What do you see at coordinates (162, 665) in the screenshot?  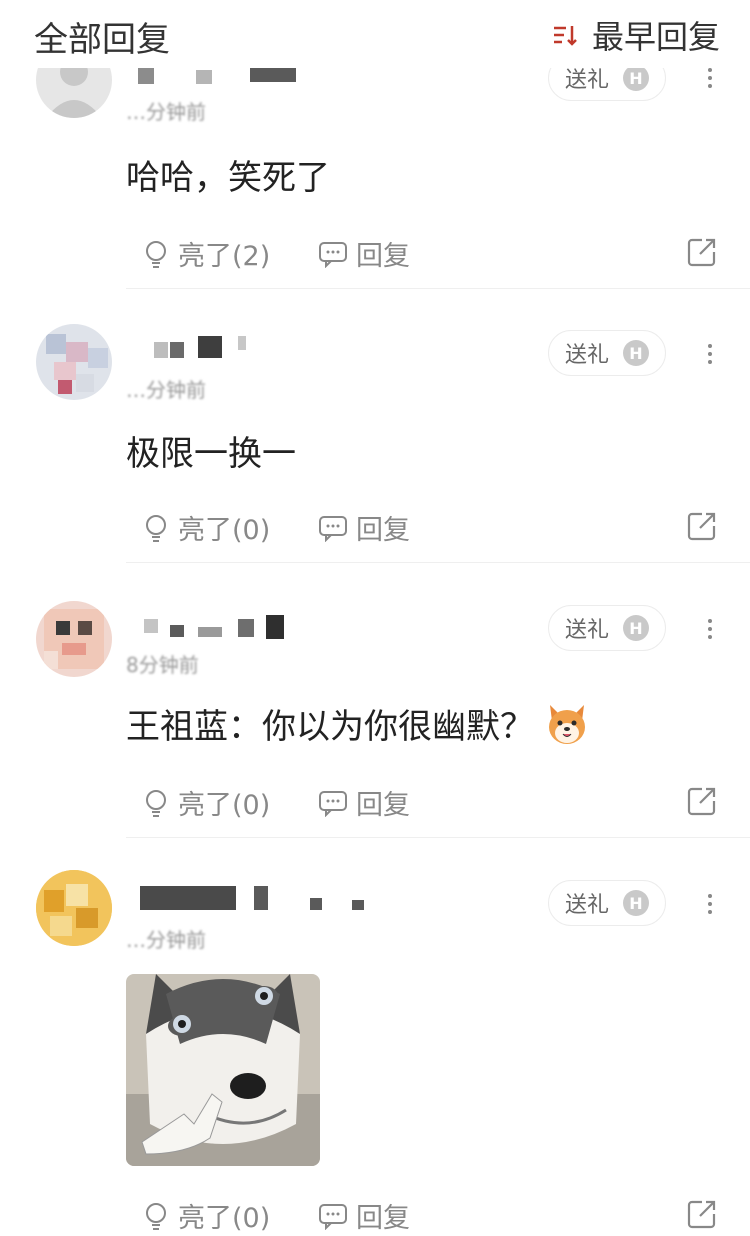 I see `comment-time: 8分钟前` at bounding box center [162, 665].